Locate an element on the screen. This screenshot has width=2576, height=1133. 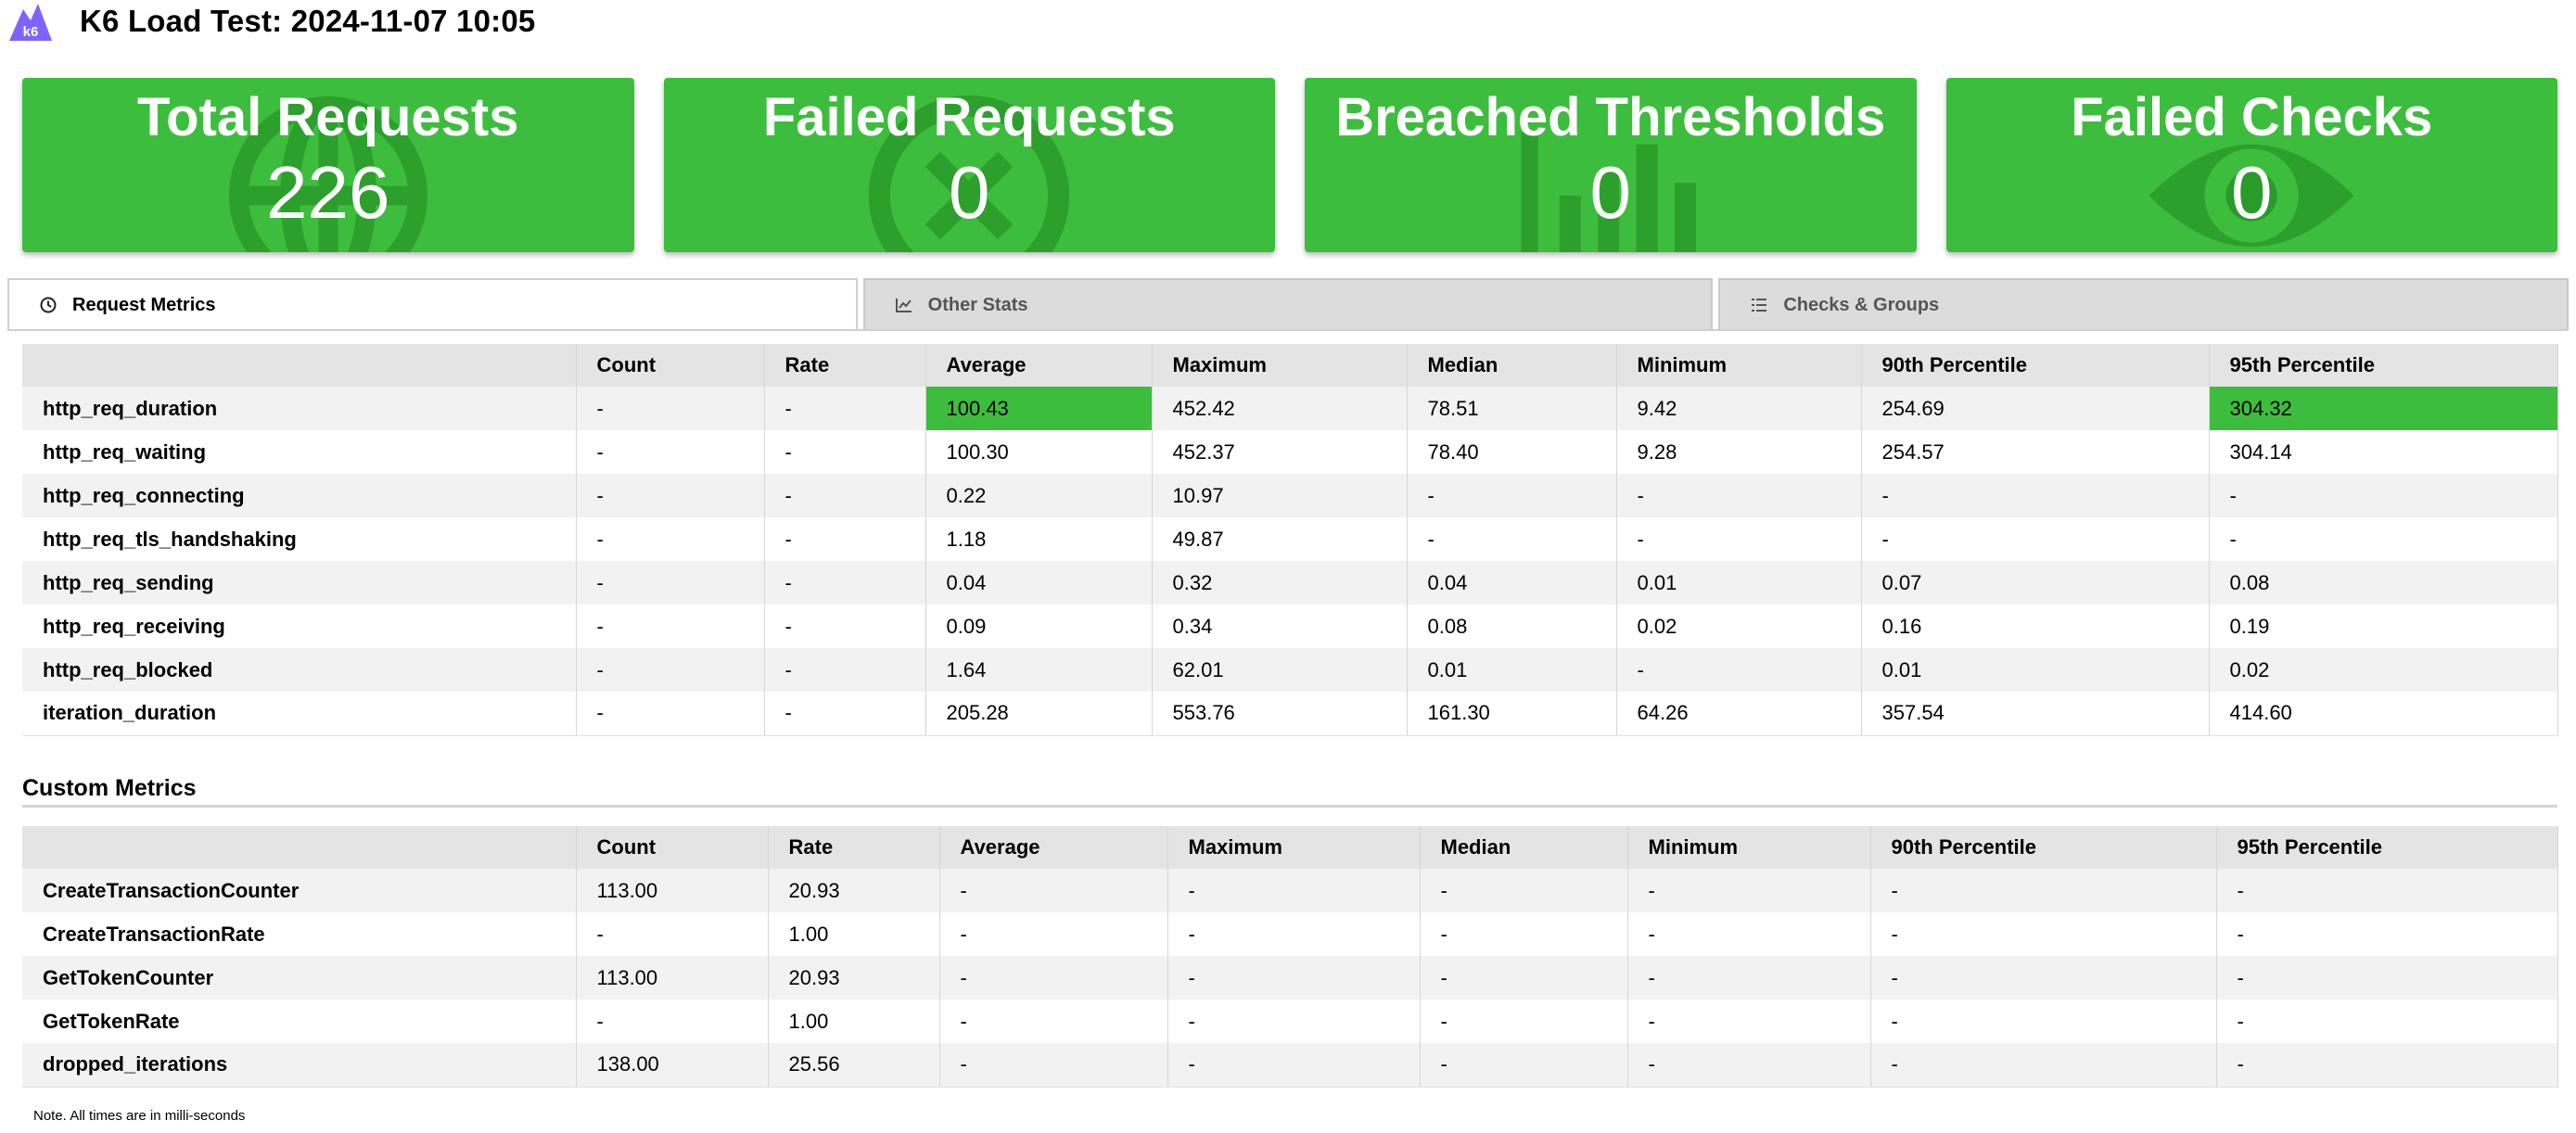
card-label: Failed Requests is located at coordinates (969, 117).